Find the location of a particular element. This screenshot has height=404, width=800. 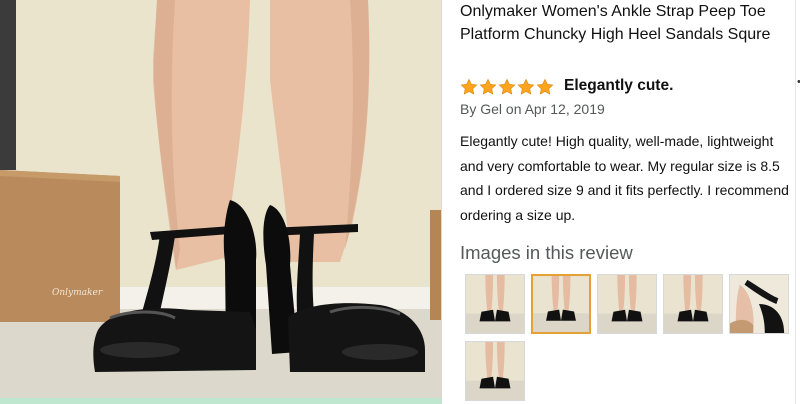

review-title: Elegantly cute. is located at coordinates (619, 85).